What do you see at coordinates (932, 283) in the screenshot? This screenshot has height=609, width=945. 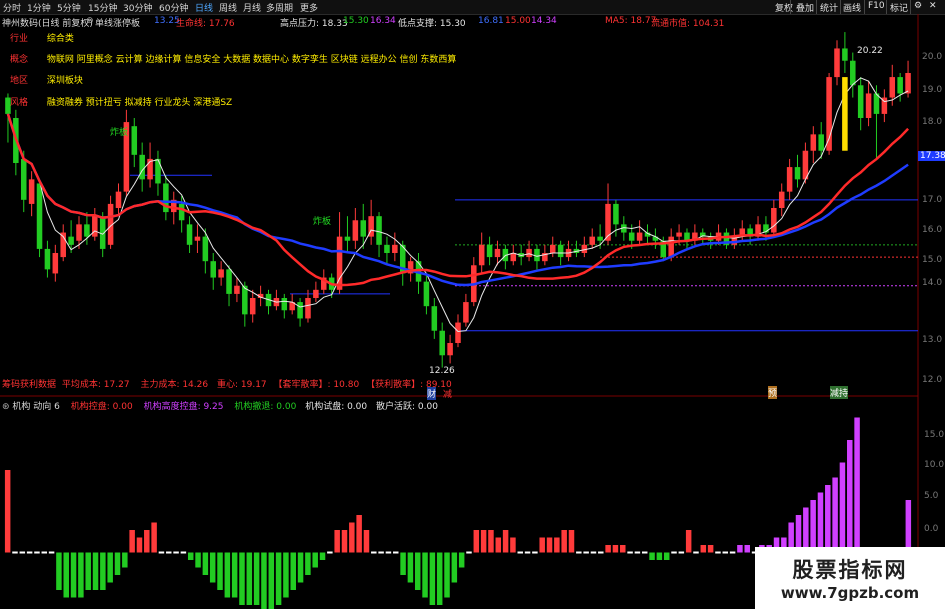 I see `price-tick: 14.0` at bounding box center [932, 283].